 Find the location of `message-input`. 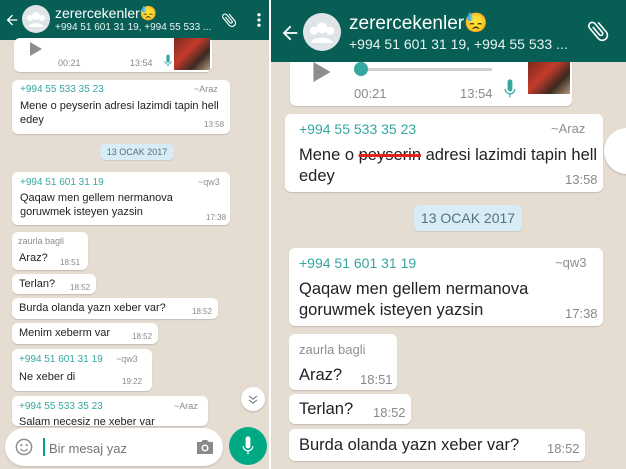

message-input is located at coordinates (114, 448).